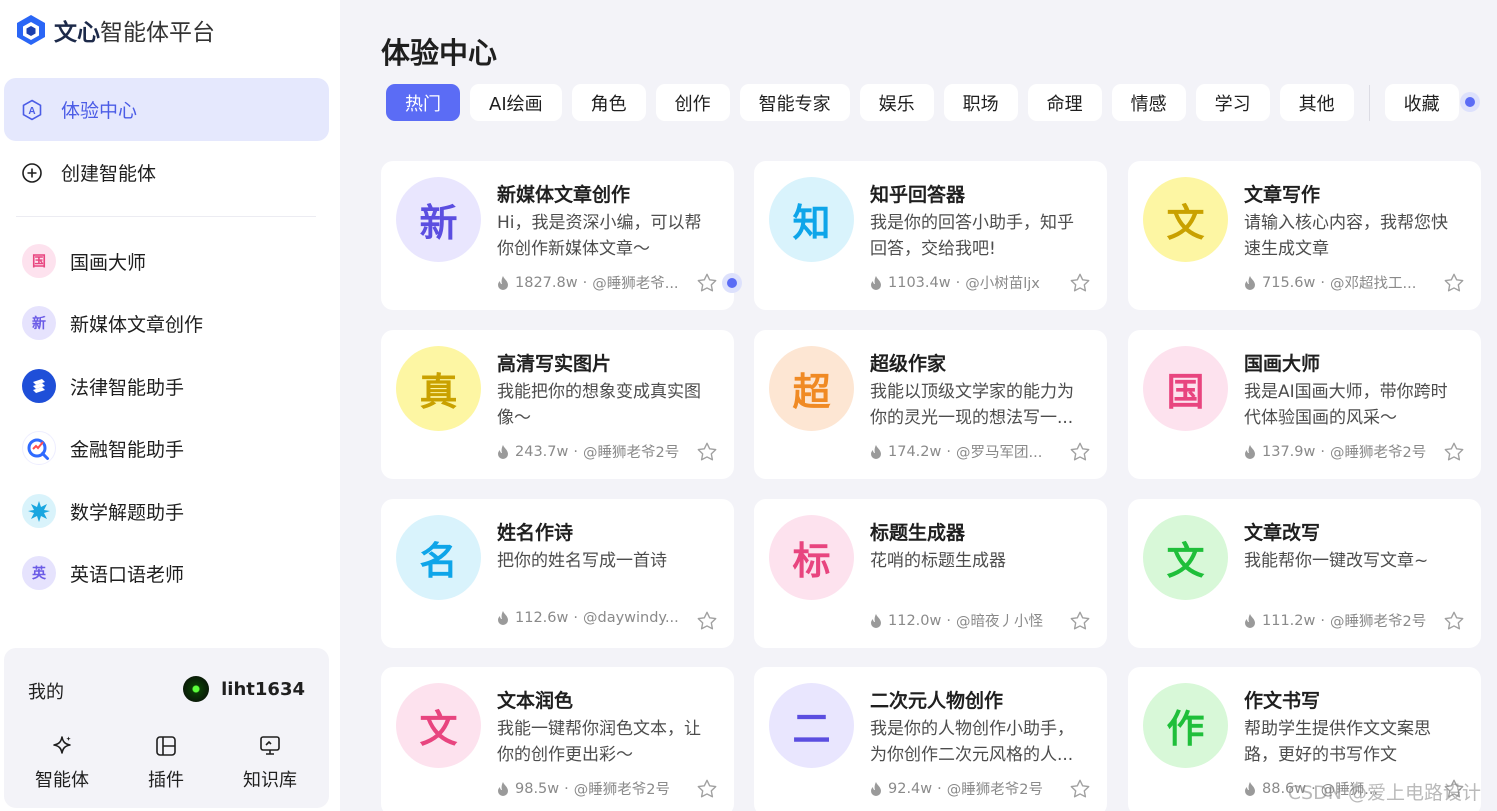 The height and width of the screenshot is (811, 1497). I want to click on agent-description: 我是AI国画大师，带你跨时代体验国画的风采～, so click(1346, 405).